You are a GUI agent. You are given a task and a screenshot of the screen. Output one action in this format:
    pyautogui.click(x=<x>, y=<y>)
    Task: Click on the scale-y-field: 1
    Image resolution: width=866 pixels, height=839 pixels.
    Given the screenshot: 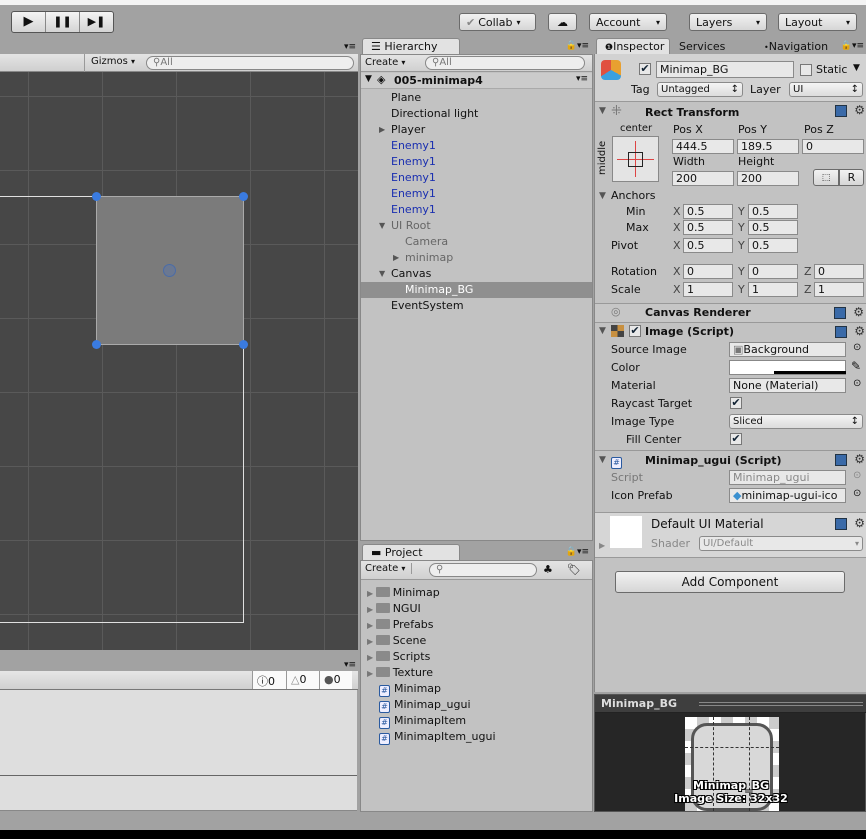 What is the action you would take?
    pyautogui.click(x=773, y=289)
    